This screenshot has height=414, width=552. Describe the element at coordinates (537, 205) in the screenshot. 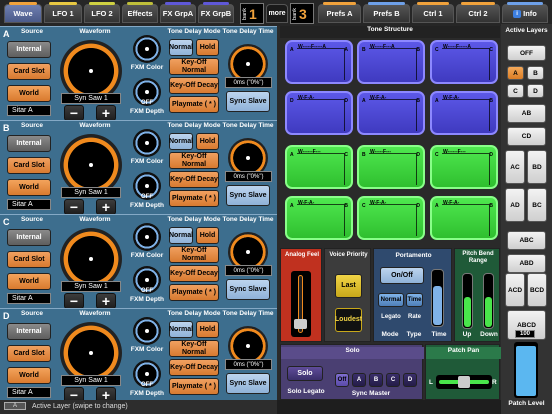

I see `active-layer-bc: BC` at that location.